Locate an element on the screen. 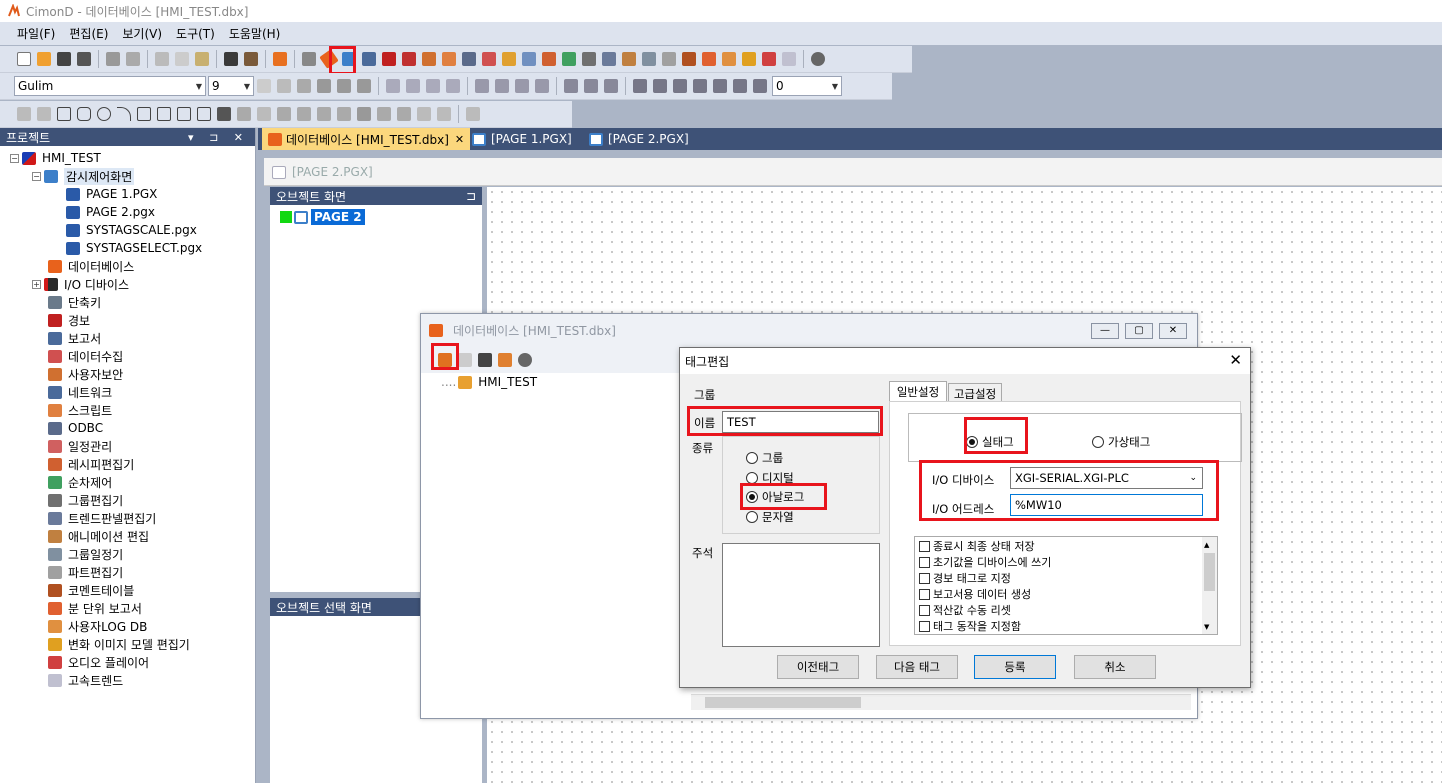  close-button: ✕ is located at coordinates (1173, 331).